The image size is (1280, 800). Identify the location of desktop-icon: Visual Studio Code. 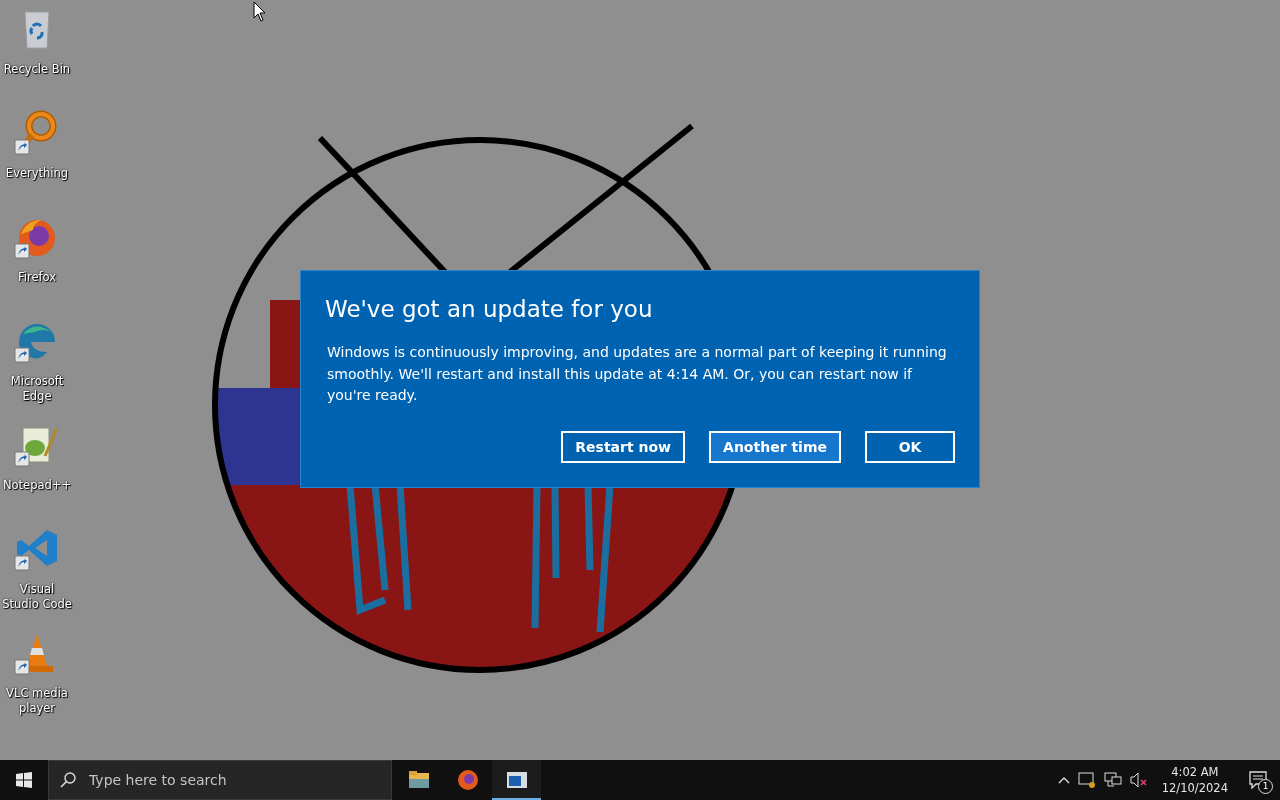
(37, 576).